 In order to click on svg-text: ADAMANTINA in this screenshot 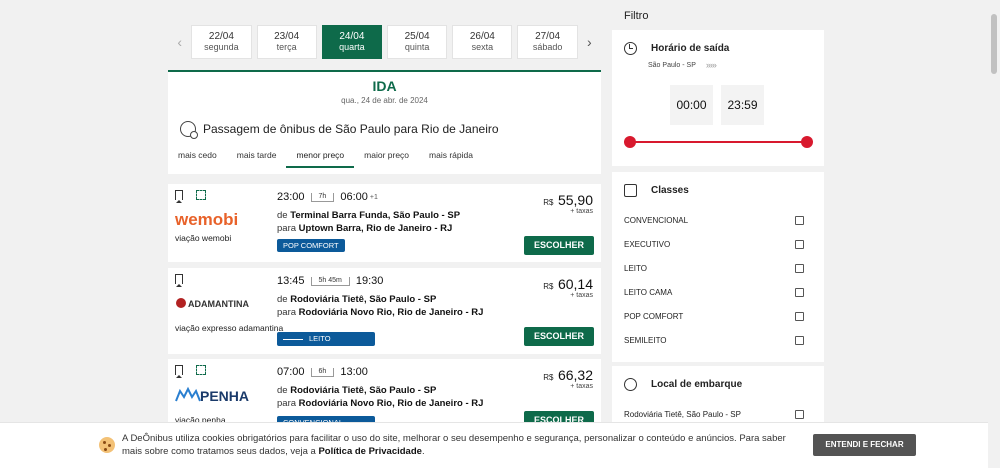, I will do `click(218, 304)`.